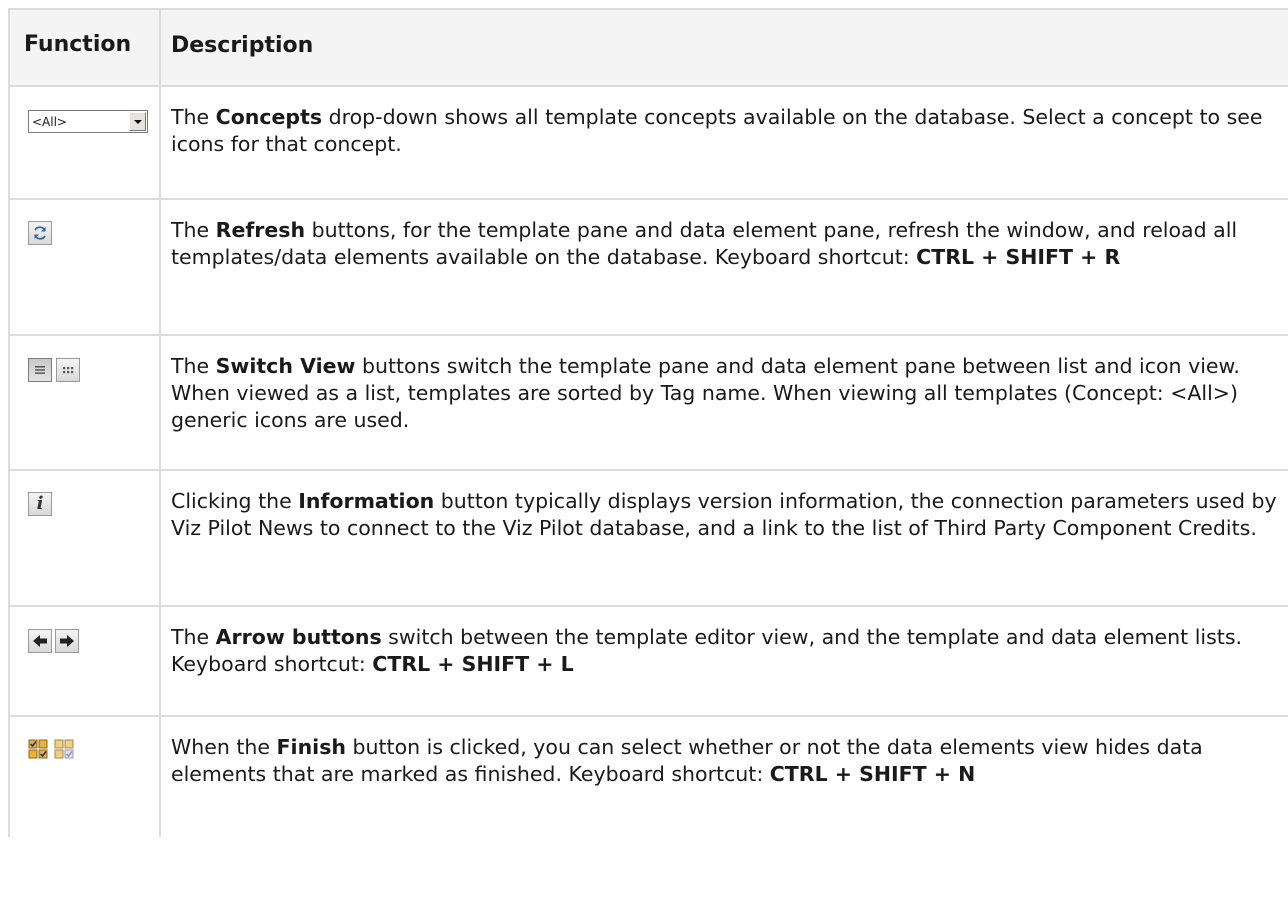 The image size is (1288, 912). What do you see at coordinates (224, 747) in the screenshot?
I see `desc-text: When the` at bounding box center [224, 747].